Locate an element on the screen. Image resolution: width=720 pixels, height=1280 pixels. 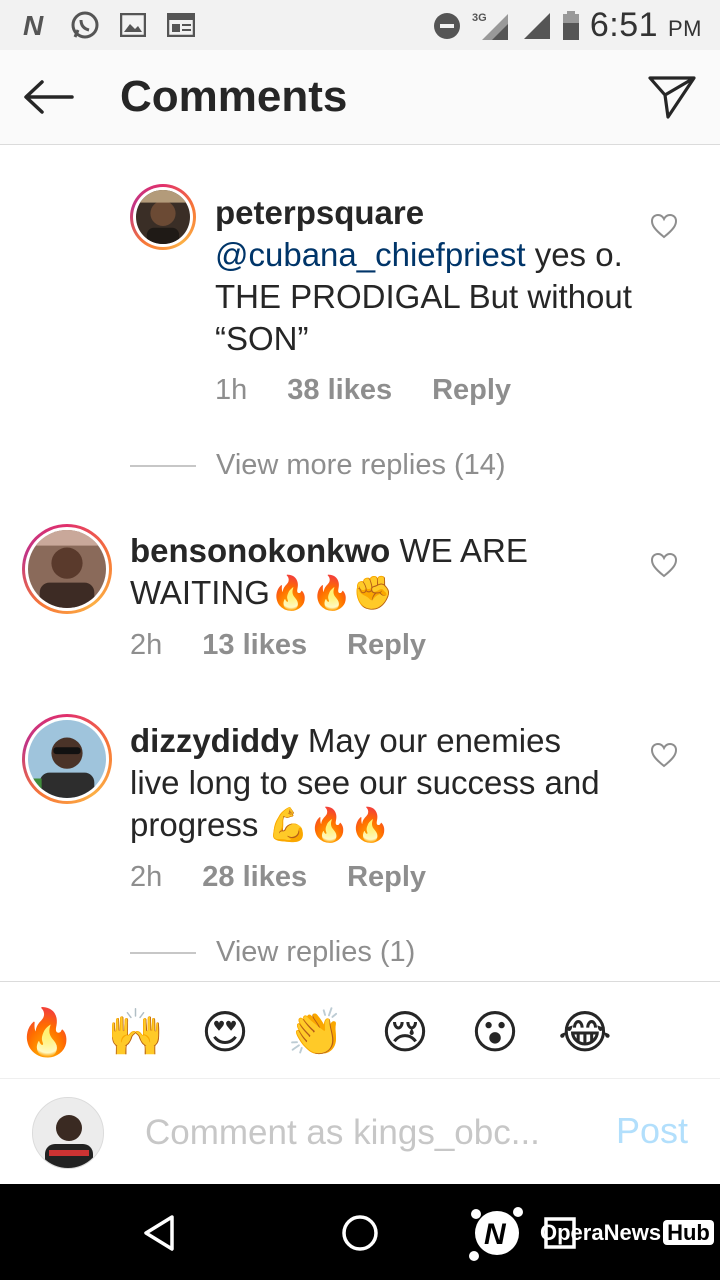
nav-back-button is located at coordinates (160, 1233).